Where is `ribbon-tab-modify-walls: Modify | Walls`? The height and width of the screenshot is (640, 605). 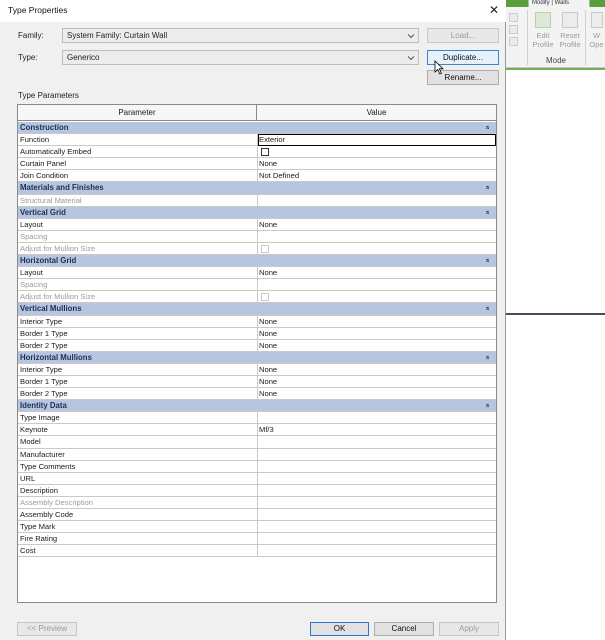
ribbon-tab-modify-walls: Modify | Walls is located at coordinates (559, 3).